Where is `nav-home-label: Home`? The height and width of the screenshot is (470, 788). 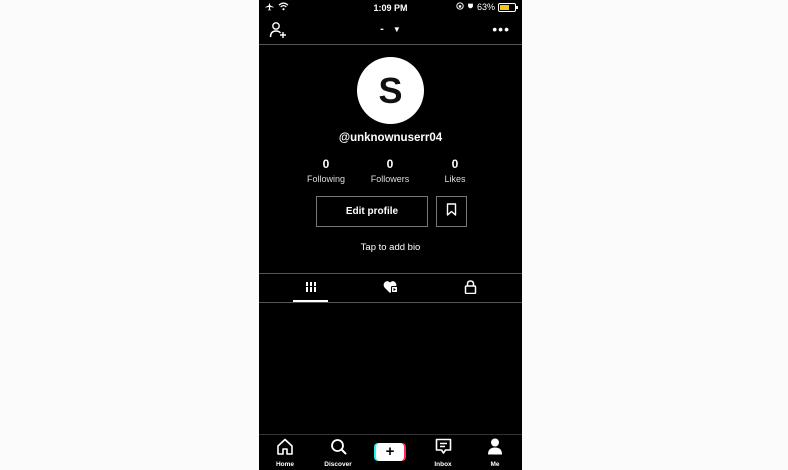
nav-home-label: Home is located at coordinates (285, 464).